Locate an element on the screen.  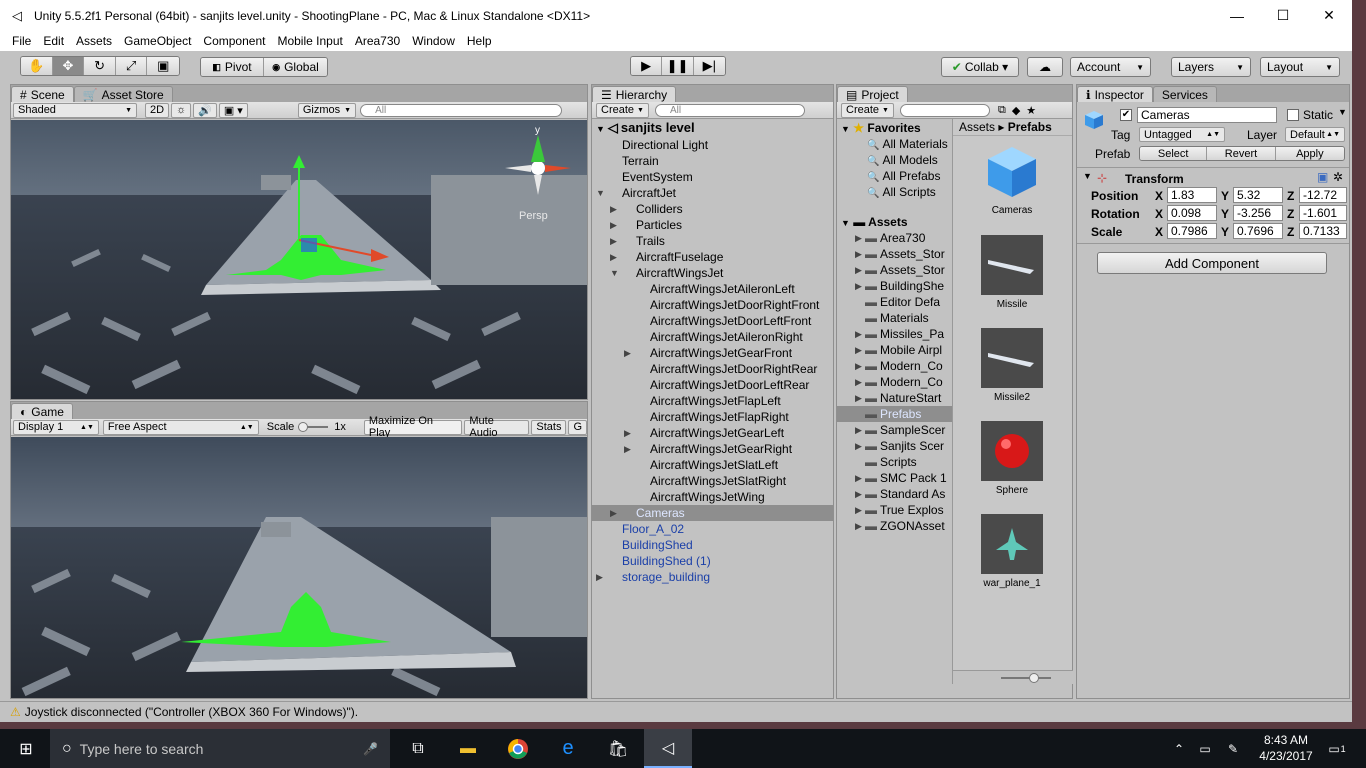
favorite-item: 🔍 All Prefabs is located at coordinates (894, 176).